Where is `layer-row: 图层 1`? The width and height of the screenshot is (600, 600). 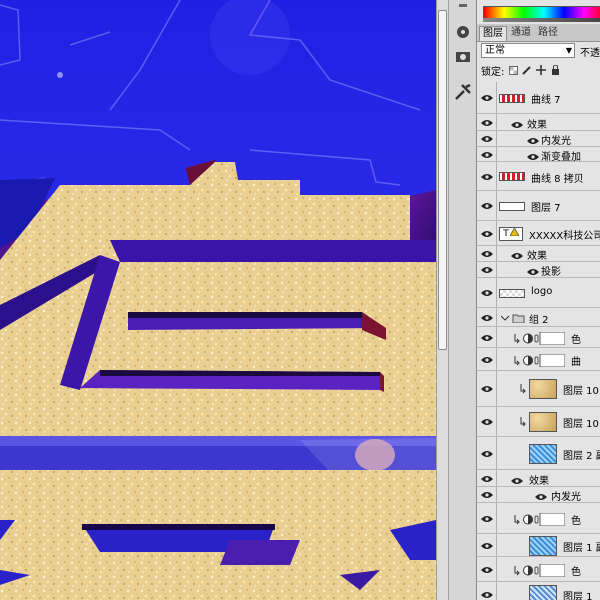 layer-row: 图层 1 is located at coordinates (538, 591).